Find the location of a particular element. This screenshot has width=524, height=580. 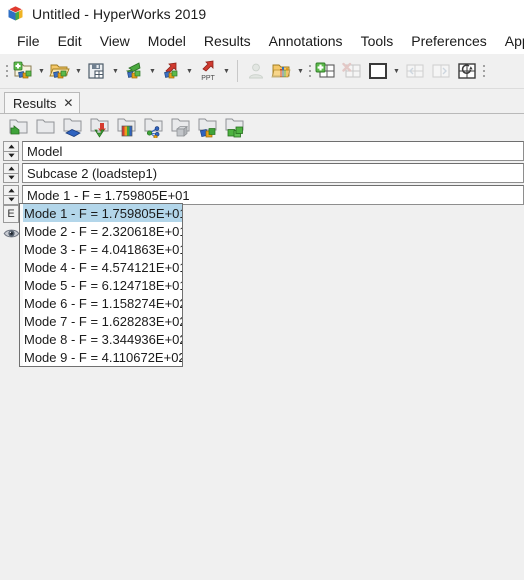

simulation-selector: Mode 1 - F = 1.759805E+01 is located at coordinates (273, 195).